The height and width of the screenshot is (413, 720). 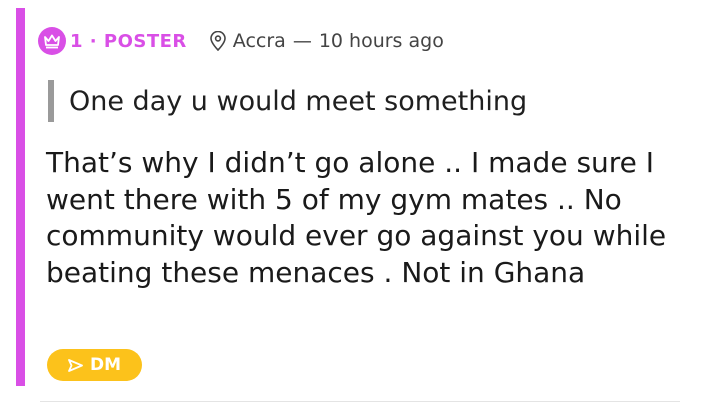 I want to click on post-meta: 1 · POSTER Accra — 10 hours ago, so click(x=241, y=41).